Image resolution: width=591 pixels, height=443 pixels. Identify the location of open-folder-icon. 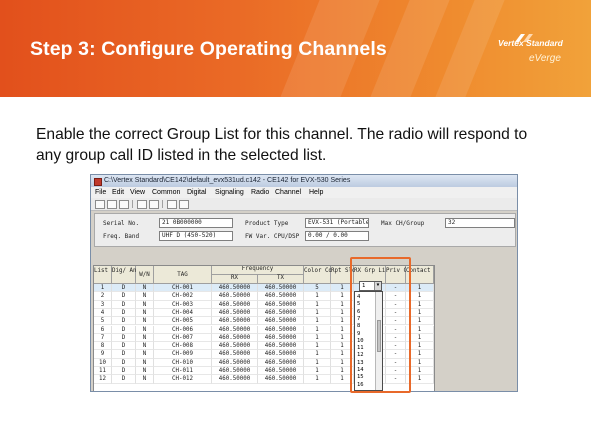
(112, 204).